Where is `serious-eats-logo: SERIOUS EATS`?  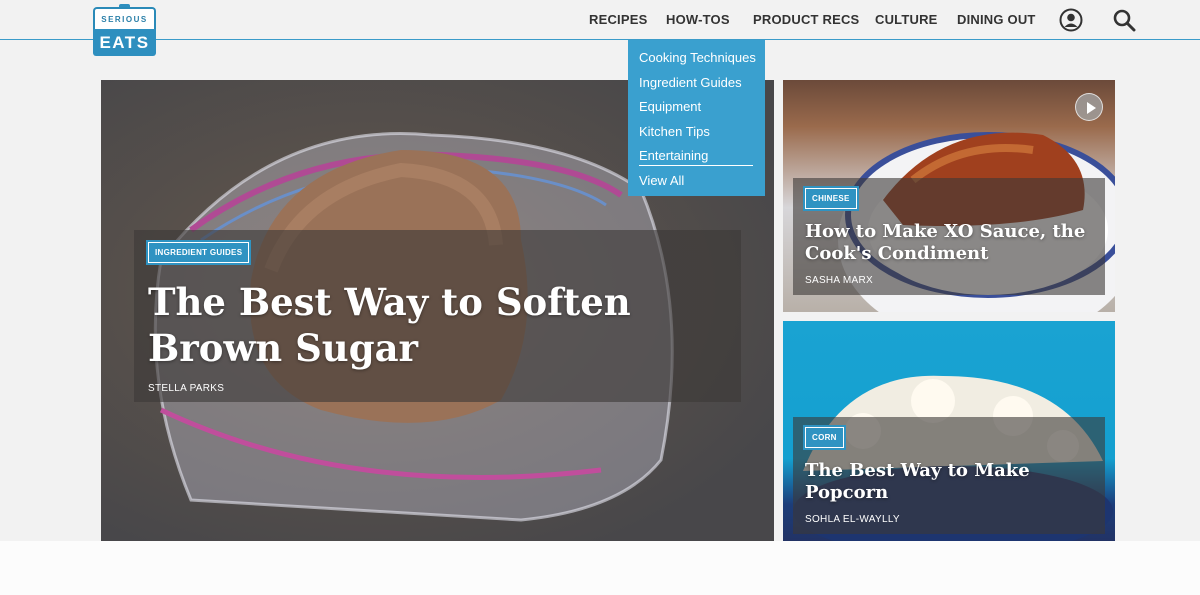
serious-eats-logo: SERIOUS EATS is located at coordinates (124, 30).